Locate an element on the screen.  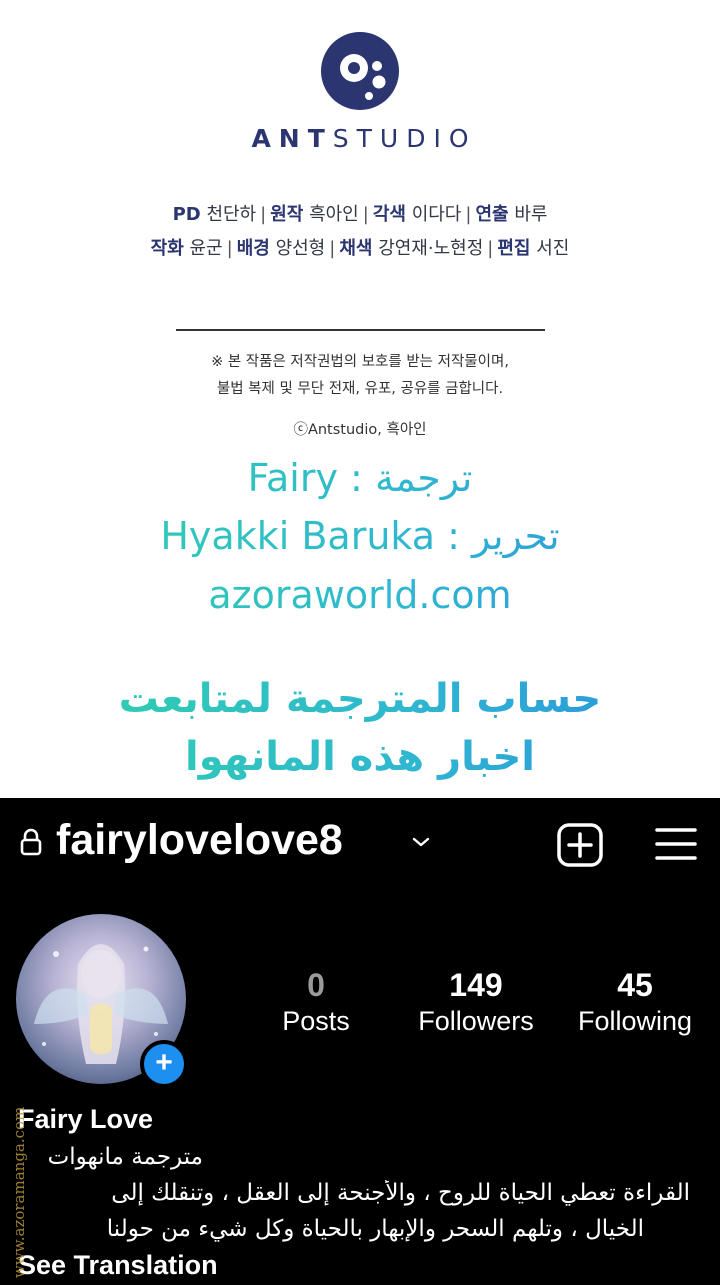
menu-icon is located at coordinates (676, 844).